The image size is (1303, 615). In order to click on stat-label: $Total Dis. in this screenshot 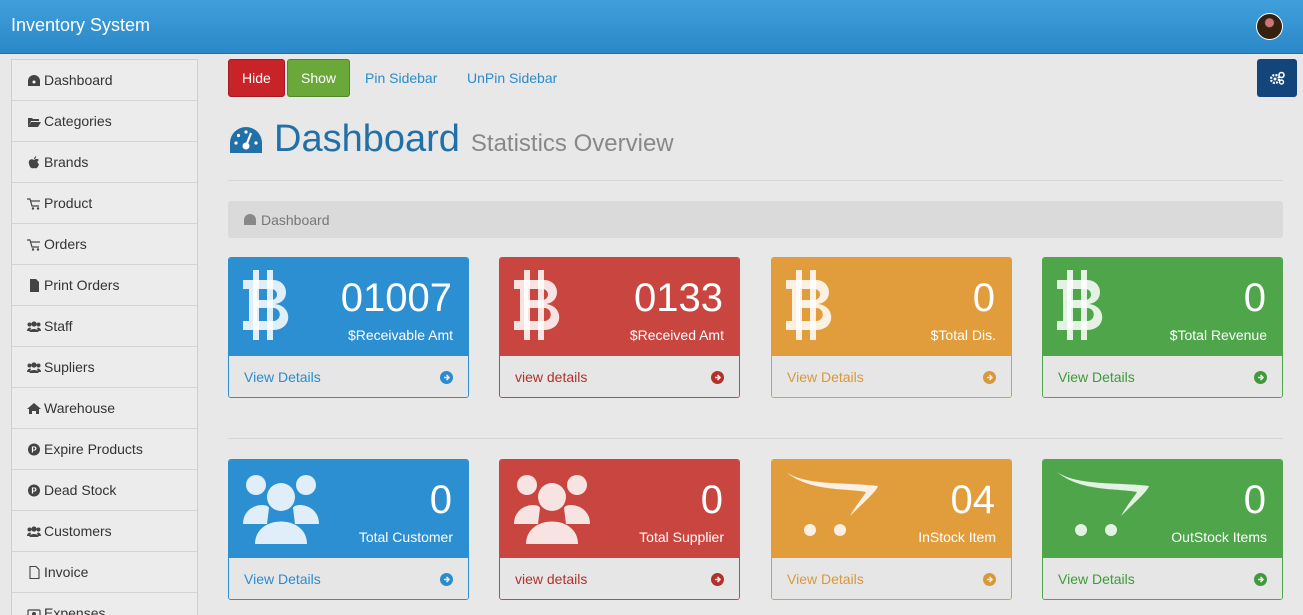, I will do `click(963, 335)`.